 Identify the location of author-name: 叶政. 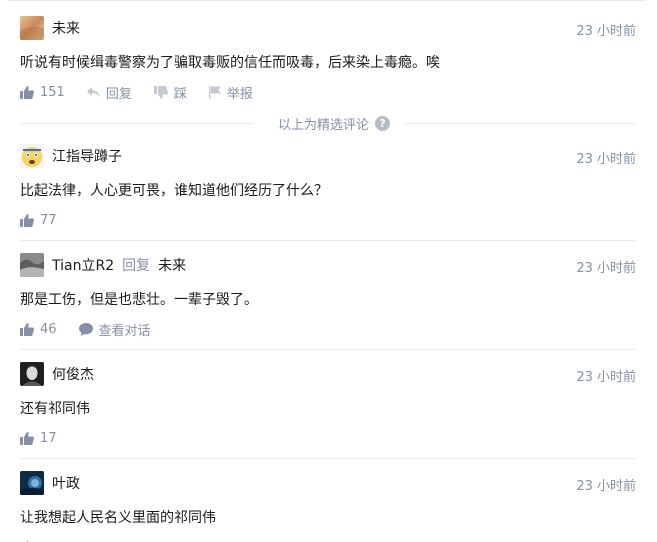
(66, 483).